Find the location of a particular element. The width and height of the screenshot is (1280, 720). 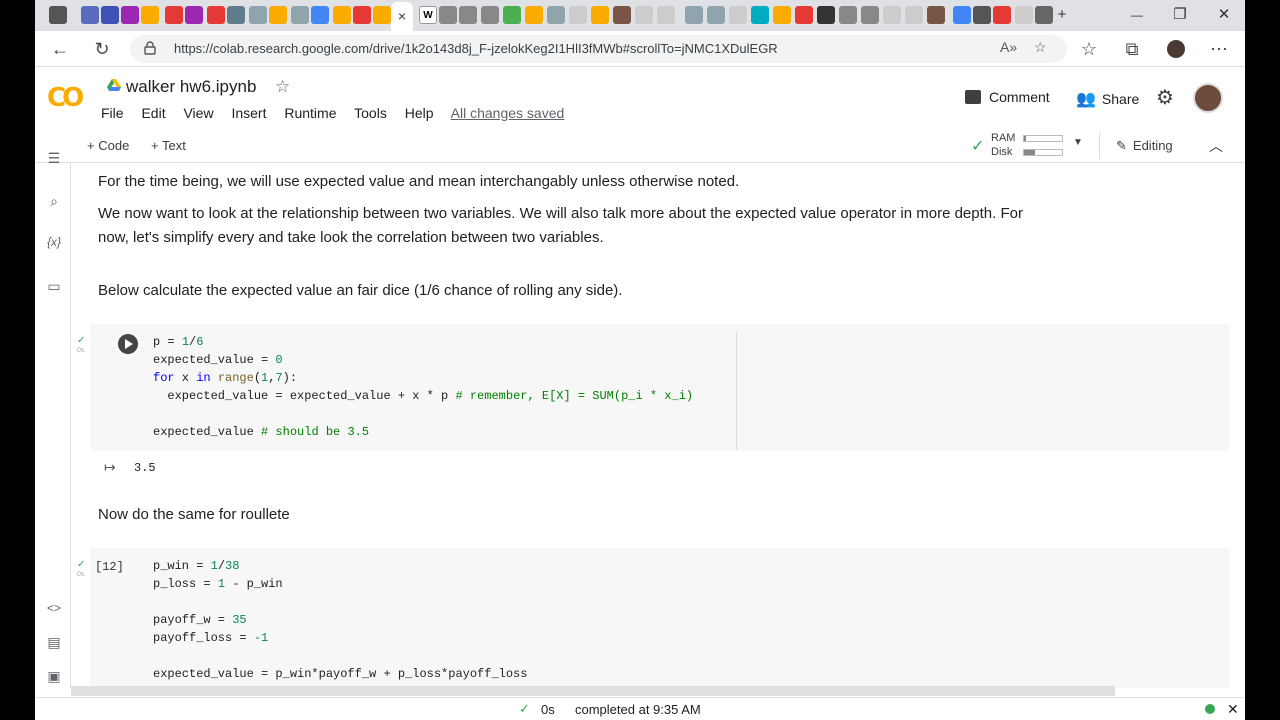

save-status: All changes saved is located at coordinates (508, 113).